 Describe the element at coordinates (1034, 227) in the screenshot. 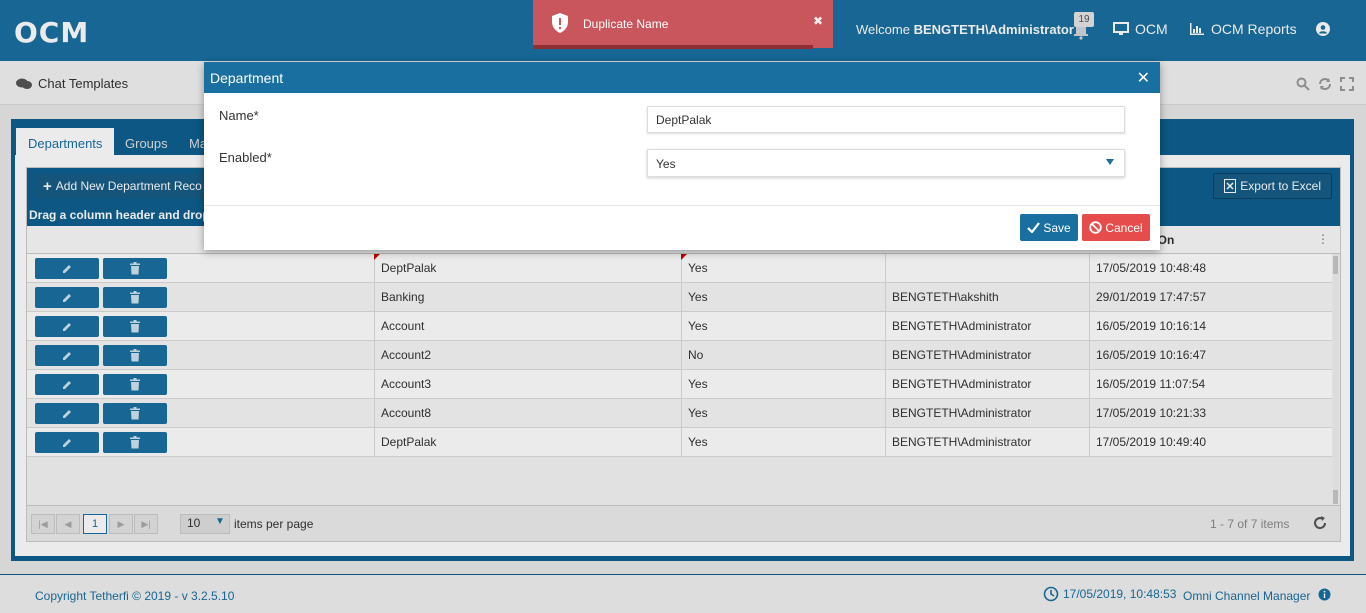

I see `check-icon` at that location.